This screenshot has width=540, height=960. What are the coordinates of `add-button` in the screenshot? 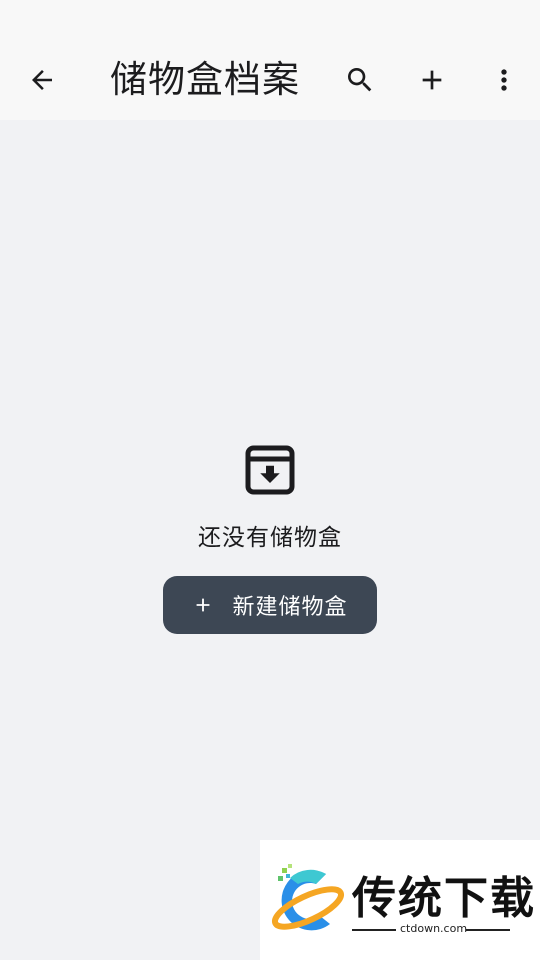 It's located at (432, 80).